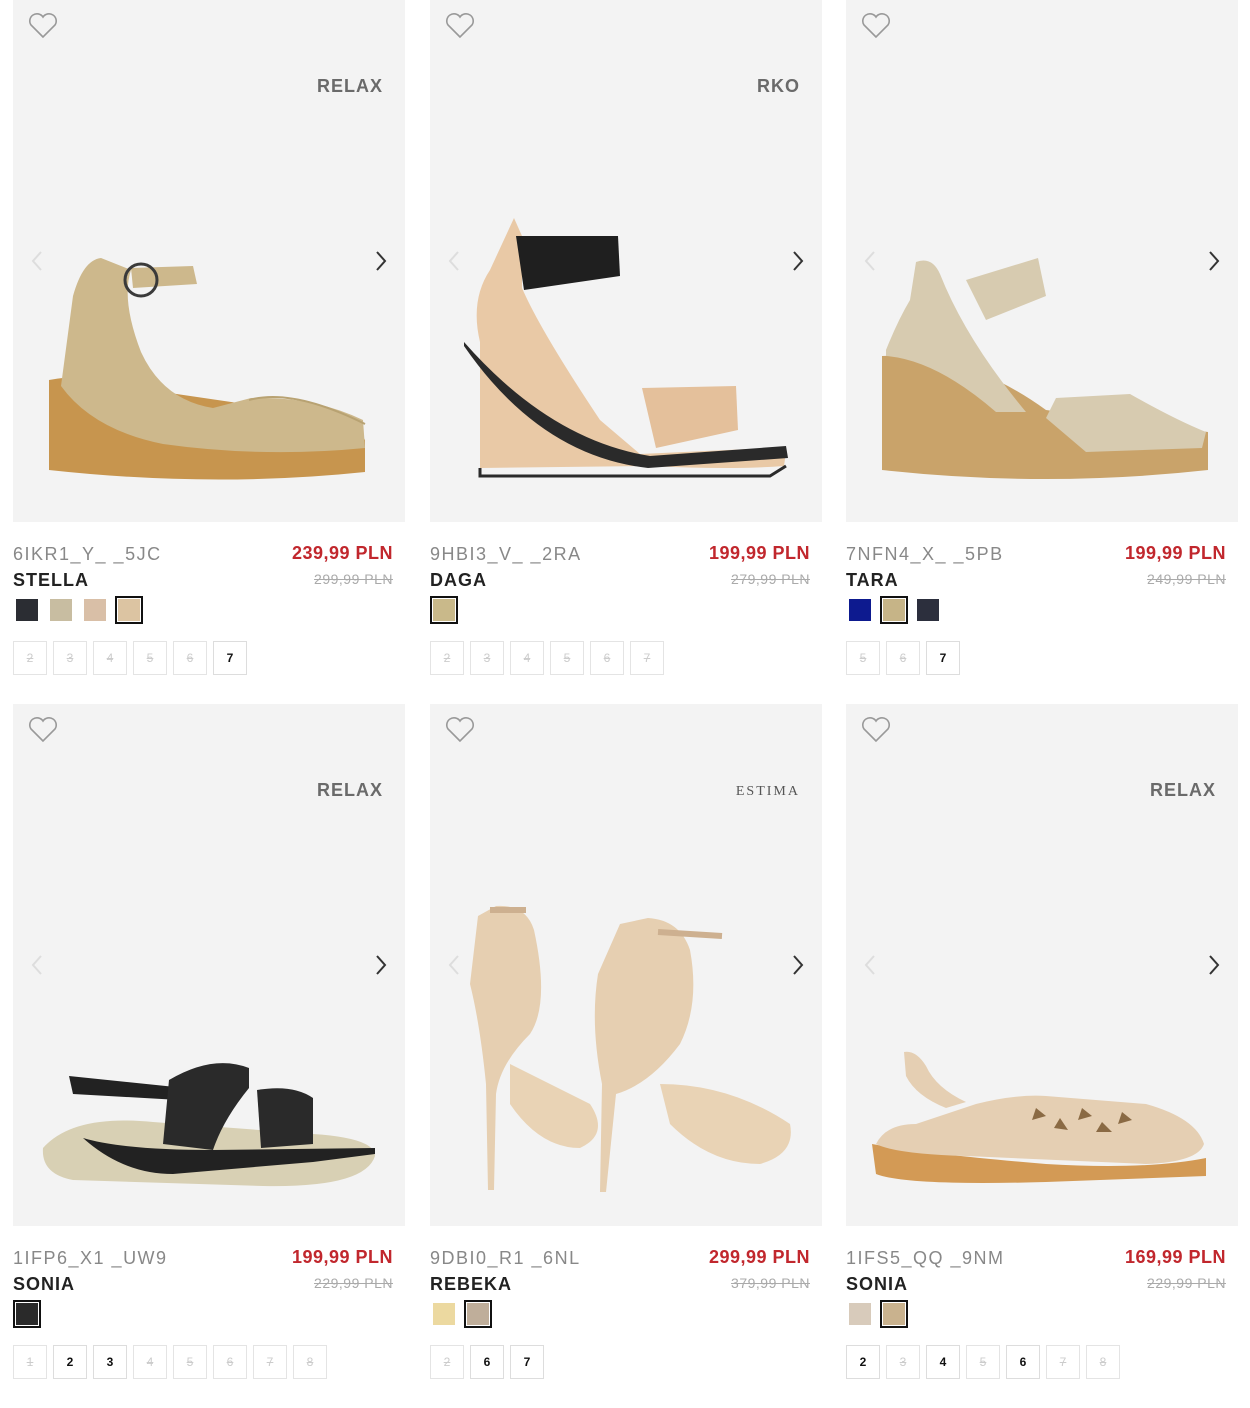 Image resolution: width=1250 pixels, height=1408 pixels. I want to click on product-sku: 7NFN4_X_ _5PB, so click(925, 554).